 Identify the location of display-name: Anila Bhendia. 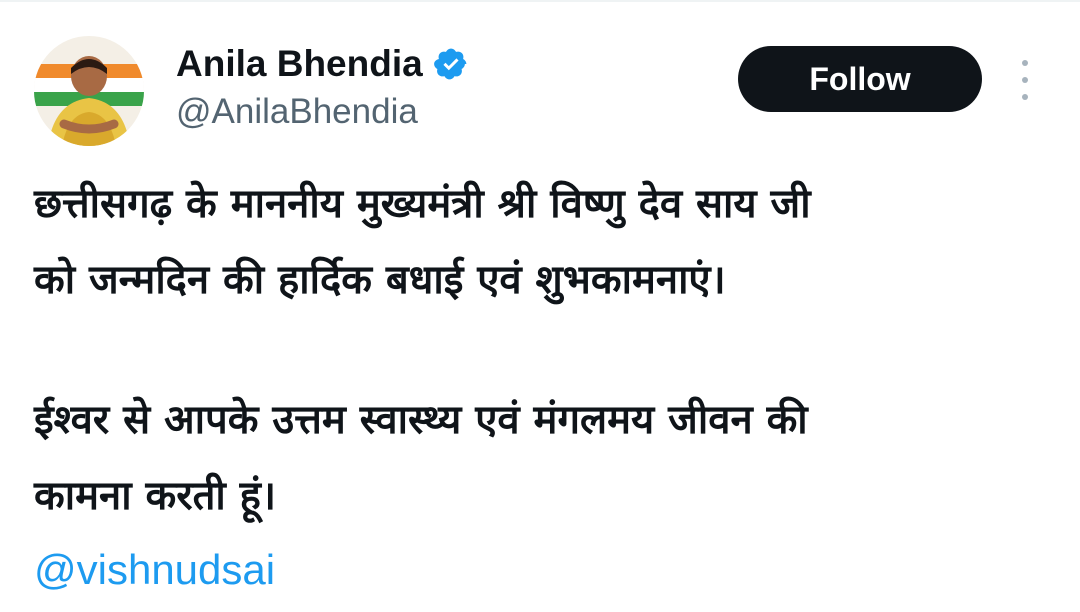
(299, 64).